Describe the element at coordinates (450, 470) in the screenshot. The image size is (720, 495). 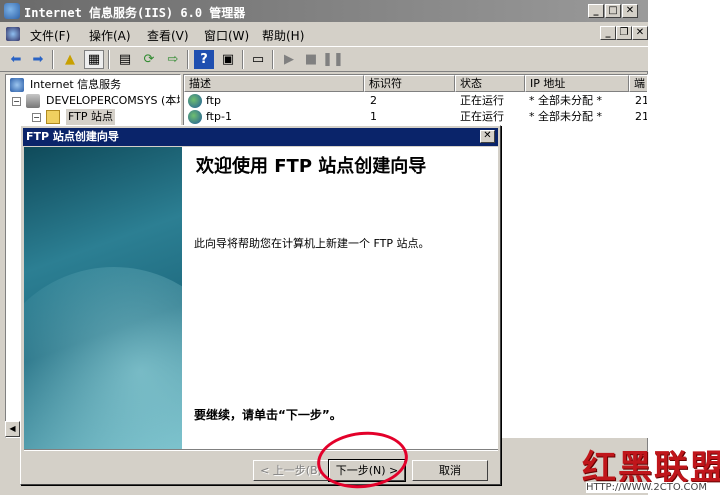
I see `cancel-button: 取消` at that location.